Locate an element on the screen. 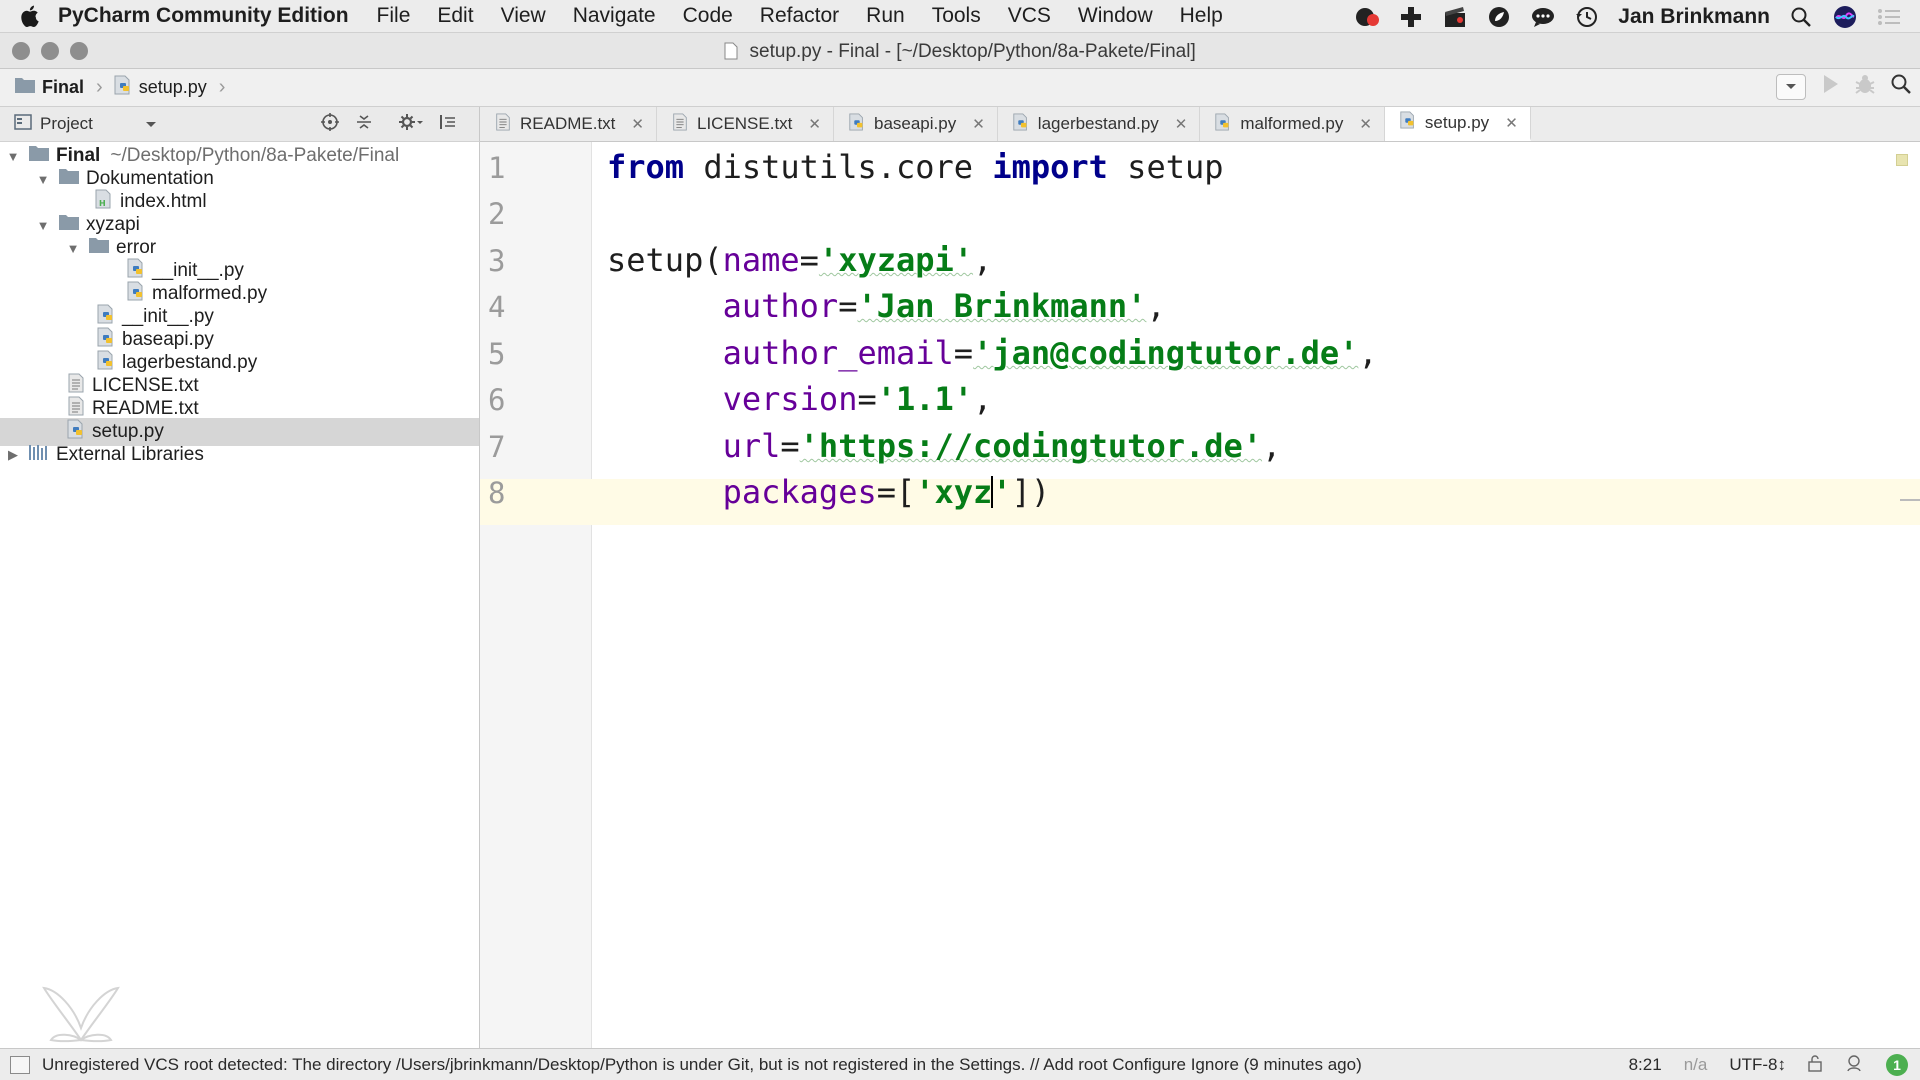  menu-bar-tray: Jan Brinkmann is located at coordinates (1628, 16).